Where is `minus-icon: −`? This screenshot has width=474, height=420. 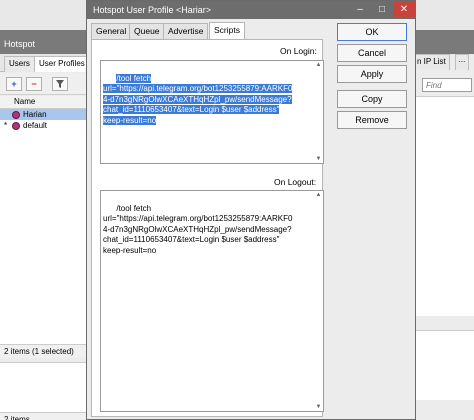 minus-icon: − is located at coordinates (34, 84).